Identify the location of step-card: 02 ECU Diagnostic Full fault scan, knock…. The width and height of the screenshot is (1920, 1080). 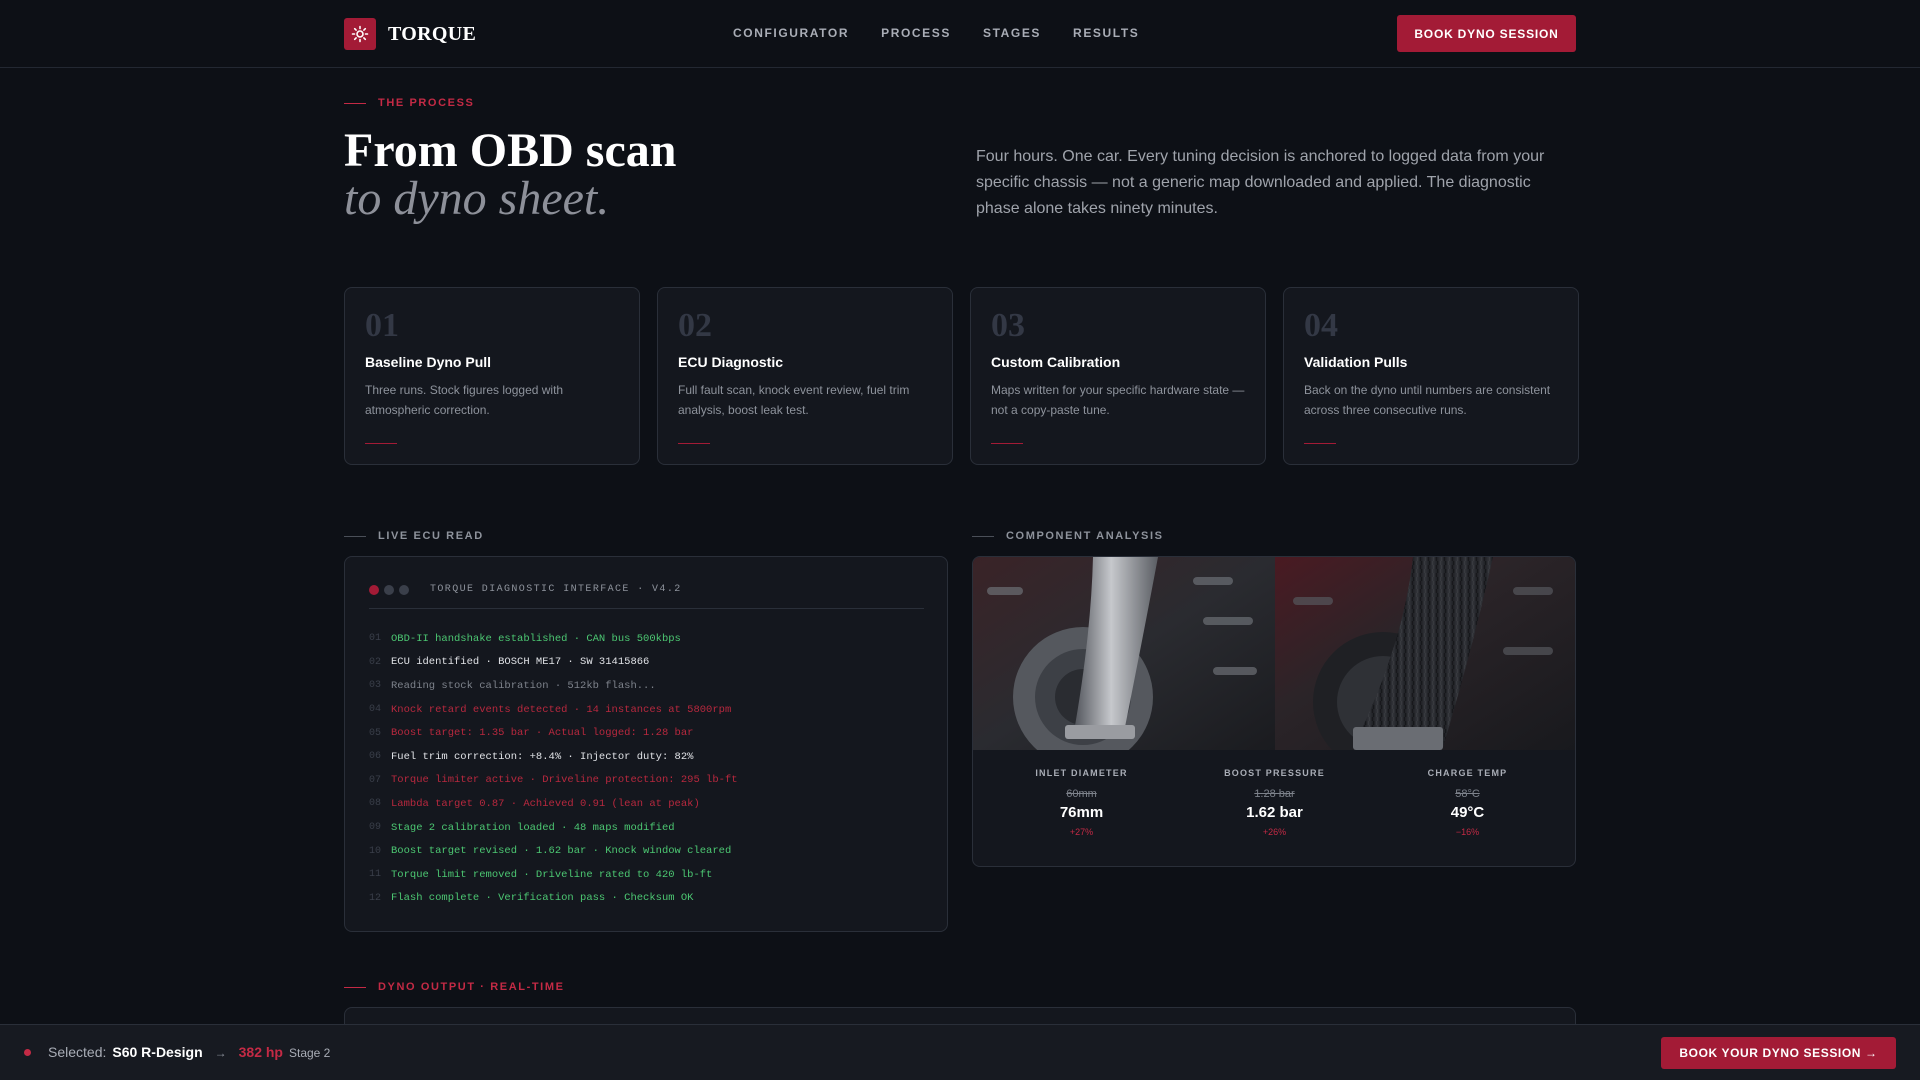
(805, 376).